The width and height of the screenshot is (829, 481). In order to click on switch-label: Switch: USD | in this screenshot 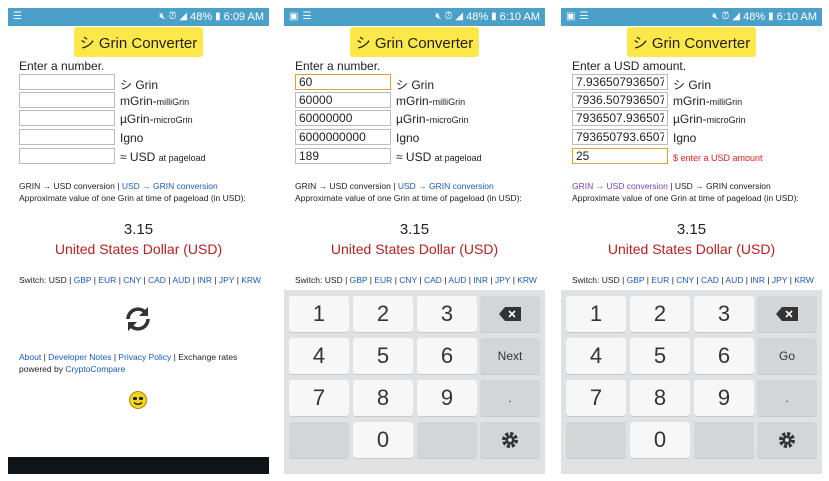, I will do `click(599, 280)`.